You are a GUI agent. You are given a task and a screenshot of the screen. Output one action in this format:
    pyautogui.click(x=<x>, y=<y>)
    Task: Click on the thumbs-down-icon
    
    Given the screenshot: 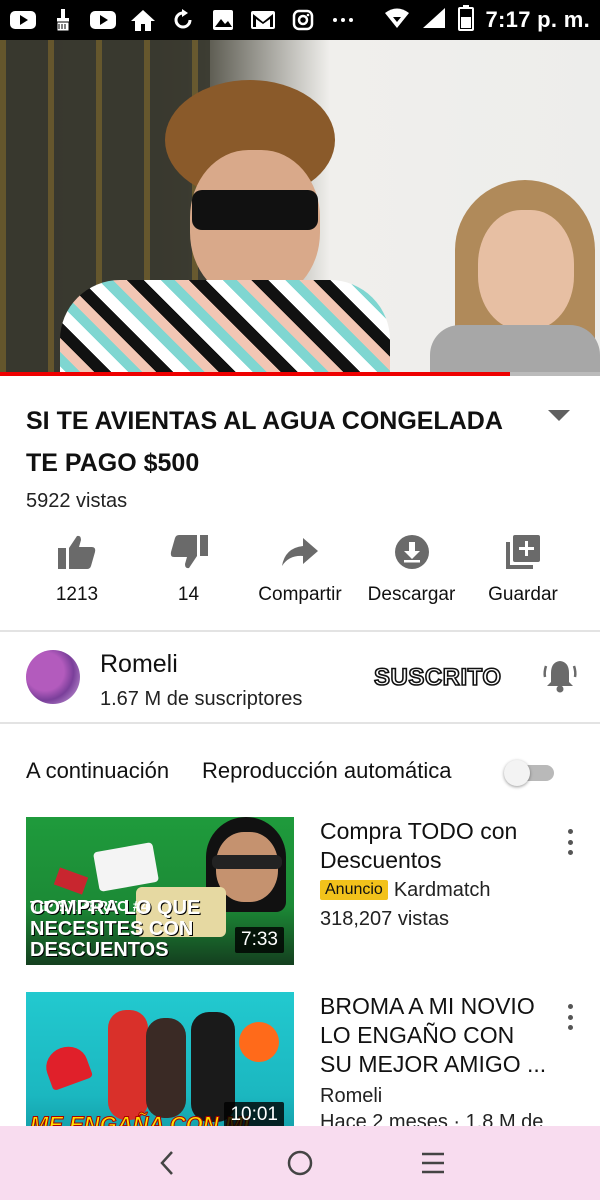 What is the action you would take?
    pyautogui.click(x=189, y=552)
    